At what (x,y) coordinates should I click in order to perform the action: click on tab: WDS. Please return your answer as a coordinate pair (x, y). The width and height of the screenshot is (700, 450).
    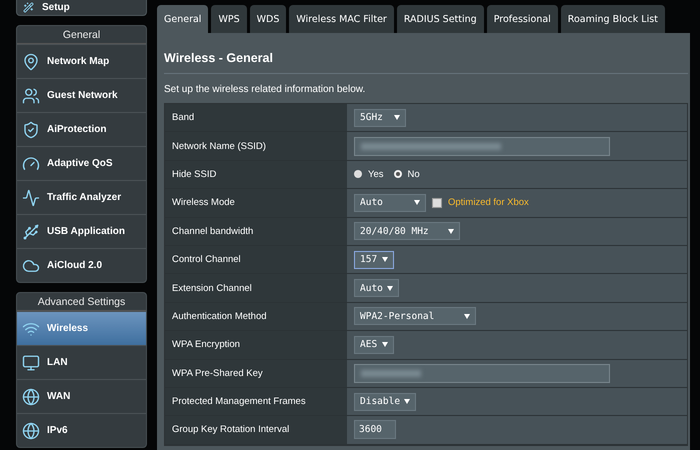
    Looking at the image, I should click on (268, 19).